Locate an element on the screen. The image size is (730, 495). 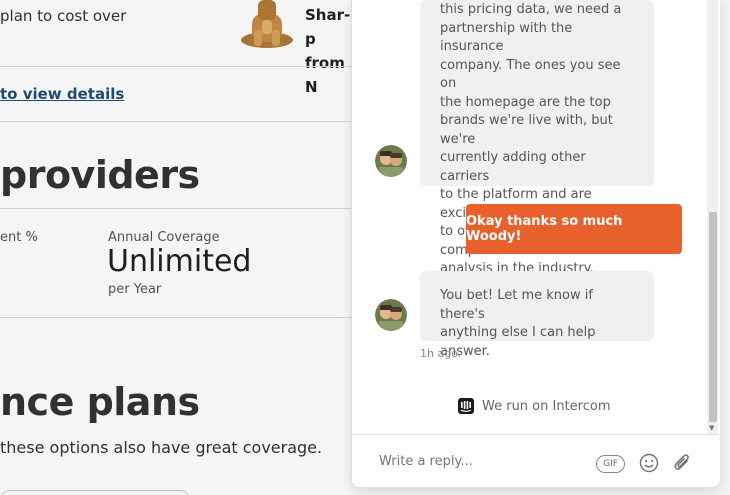
coverage-label: Annual Coverage is located at coordinates (164, 237).